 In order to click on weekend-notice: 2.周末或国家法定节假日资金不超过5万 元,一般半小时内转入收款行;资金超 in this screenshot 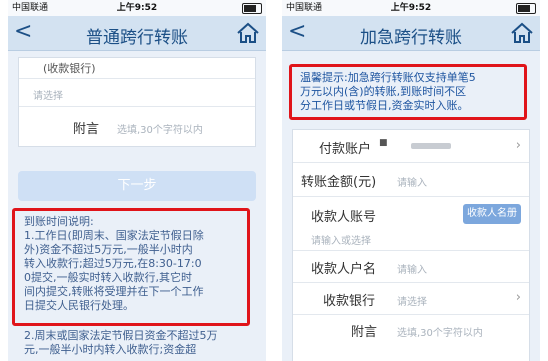, I will do `click(138, 343)`.